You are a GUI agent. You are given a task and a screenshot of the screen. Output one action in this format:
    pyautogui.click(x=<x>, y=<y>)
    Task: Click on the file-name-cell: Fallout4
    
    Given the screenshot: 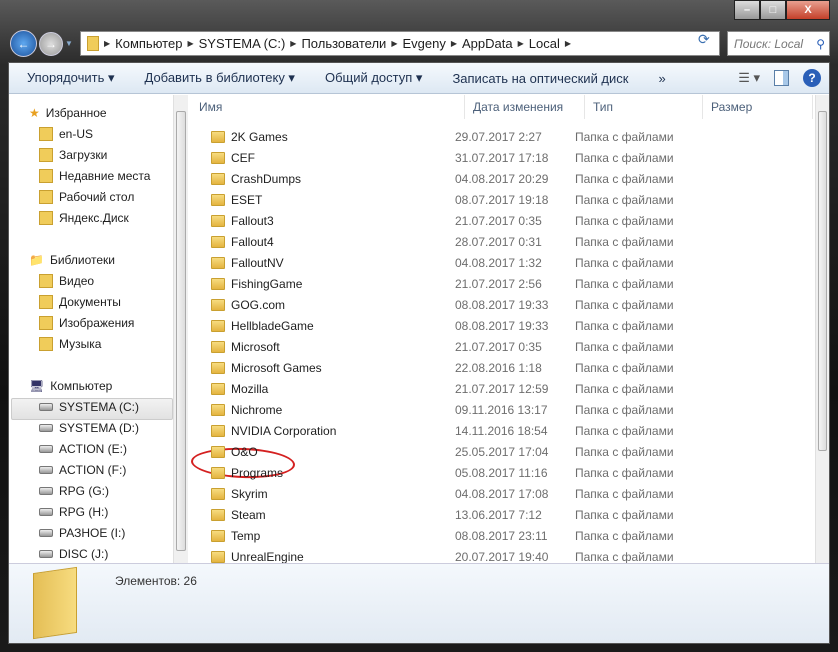 What is the action you would take?
    pyautogui.click(x=318, y=242)
    